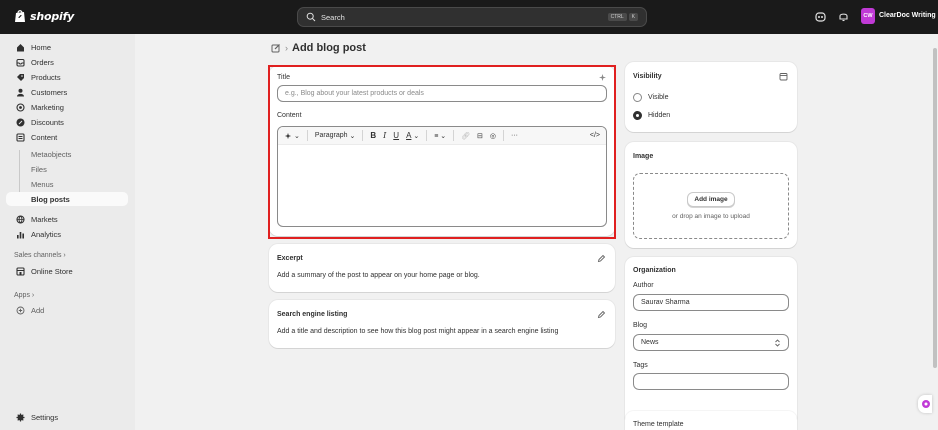 This screenshot has height=430, width=938. What do you see at coordinates (20, 137) in the screenshot?
I see `content-icon` at bounding box center [20, 137].